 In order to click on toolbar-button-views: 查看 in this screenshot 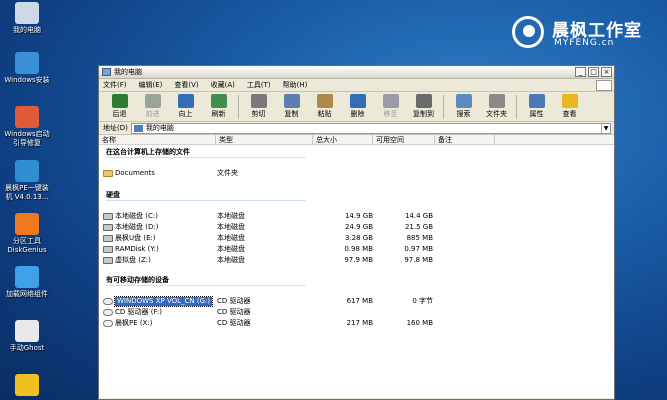, I will do `click(569, 106)`.